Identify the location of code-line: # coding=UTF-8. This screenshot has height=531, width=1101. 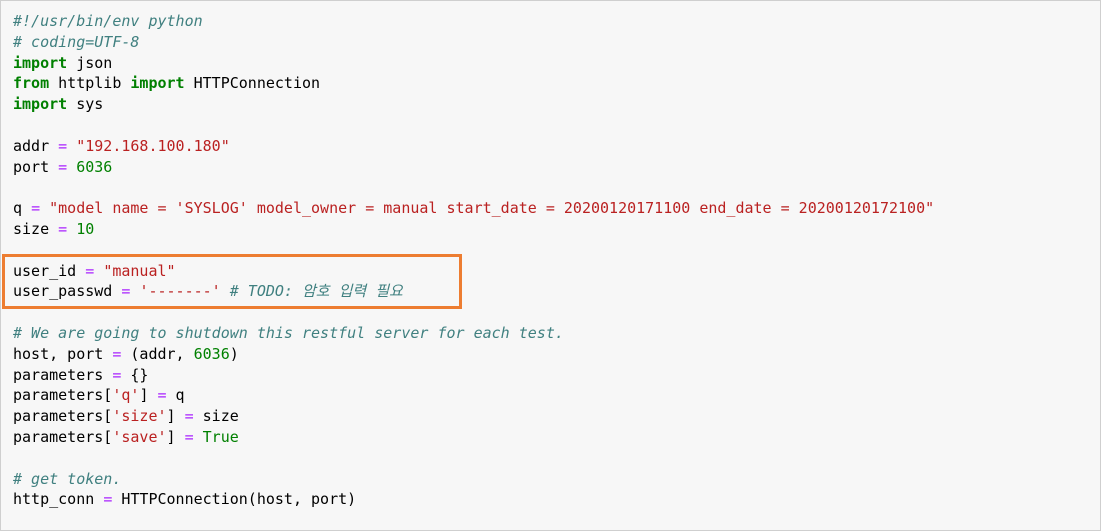
(473, 42).